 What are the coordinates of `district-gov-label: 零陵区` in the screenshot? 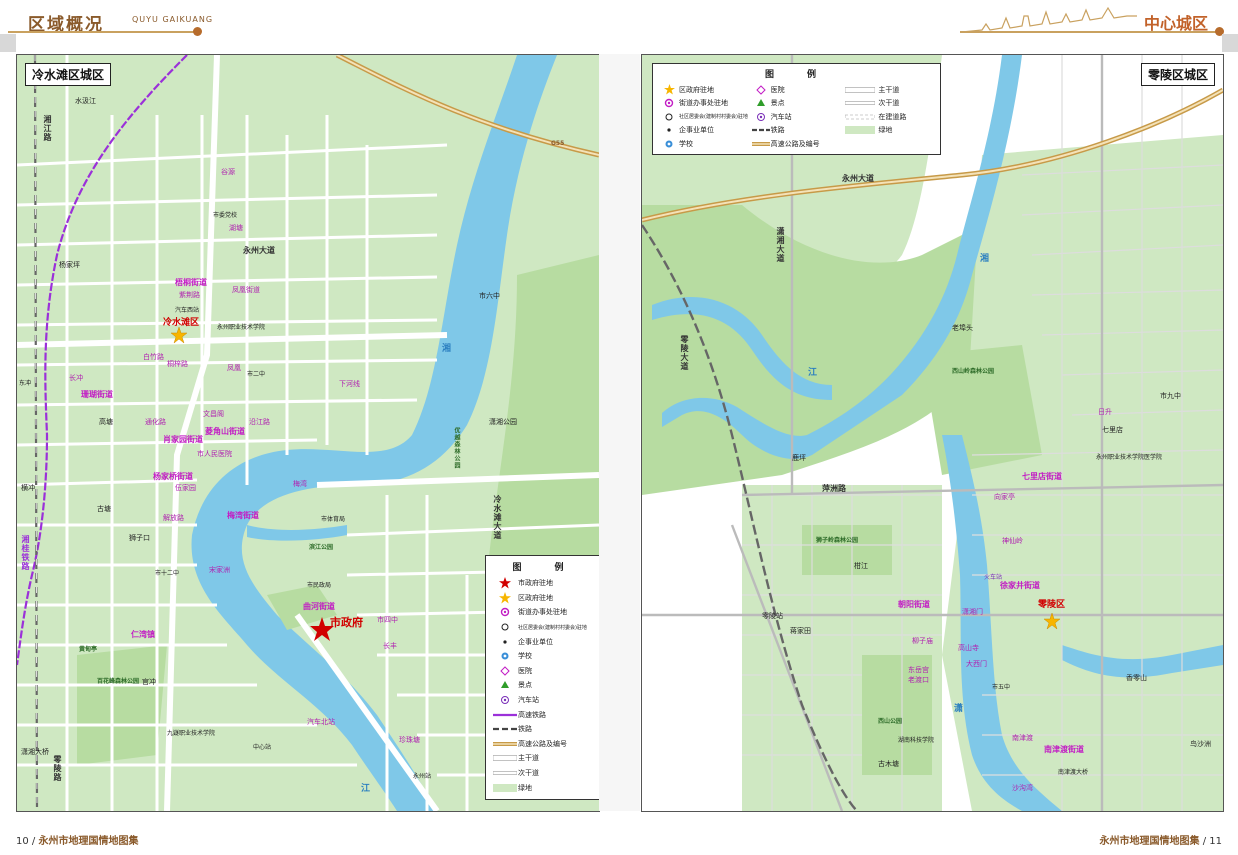 It's located at (1052, 605).